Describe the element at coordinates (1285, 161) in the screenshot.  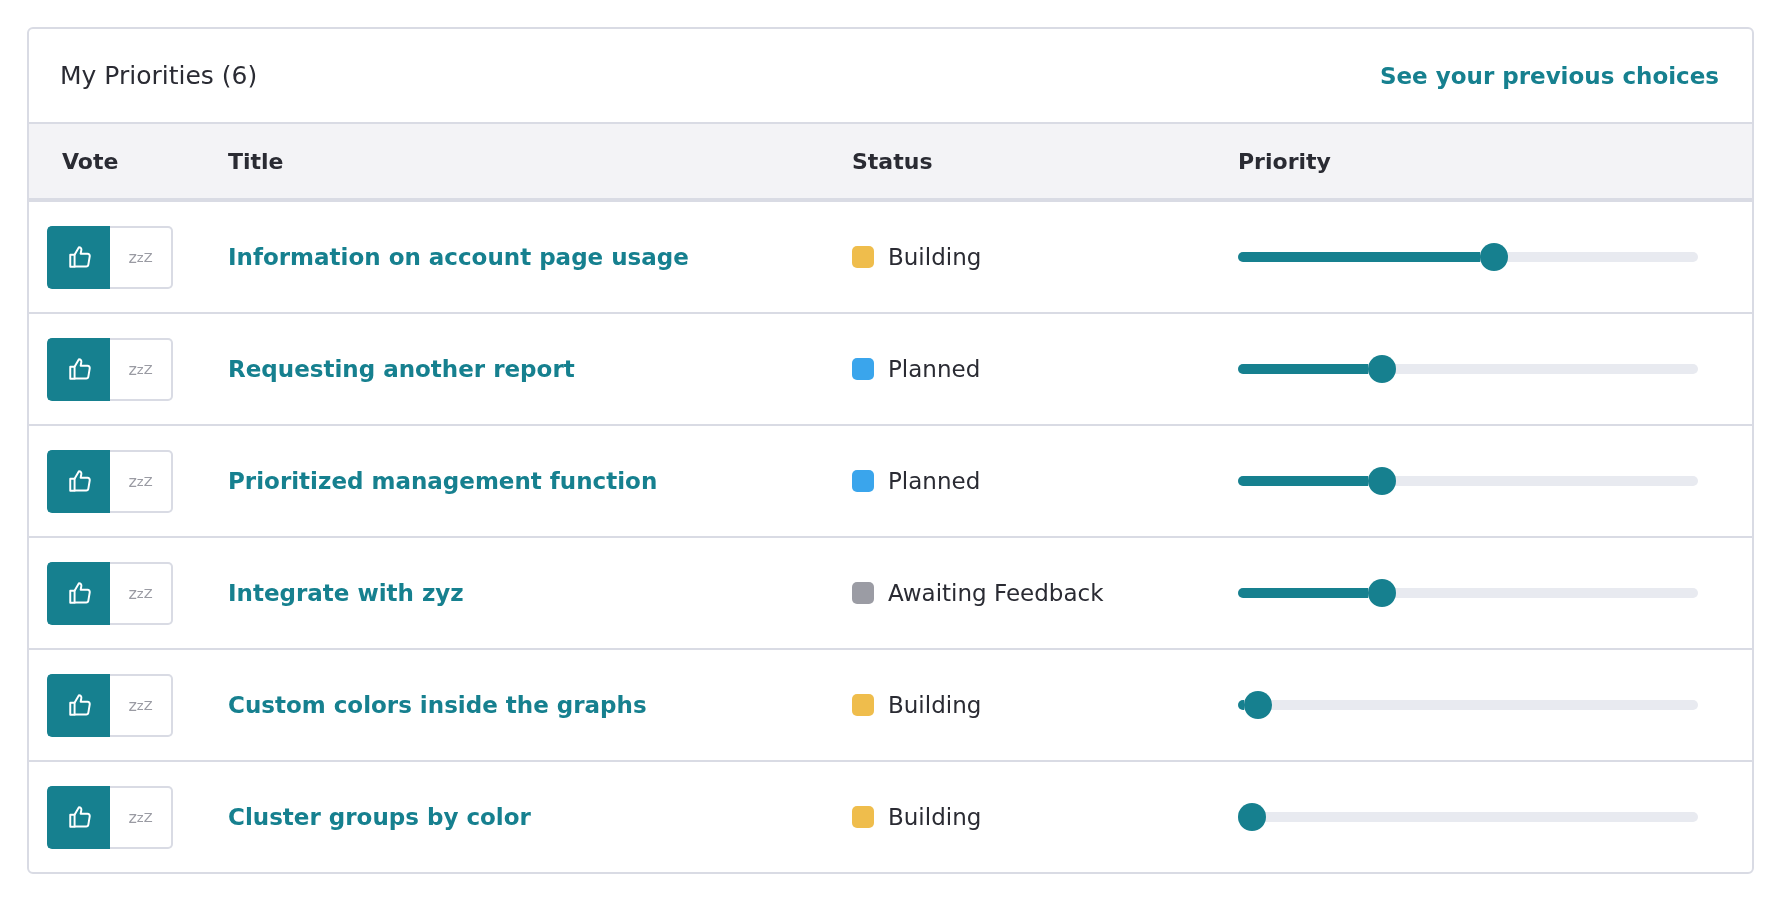
I see `column-header: Priority` at that location.